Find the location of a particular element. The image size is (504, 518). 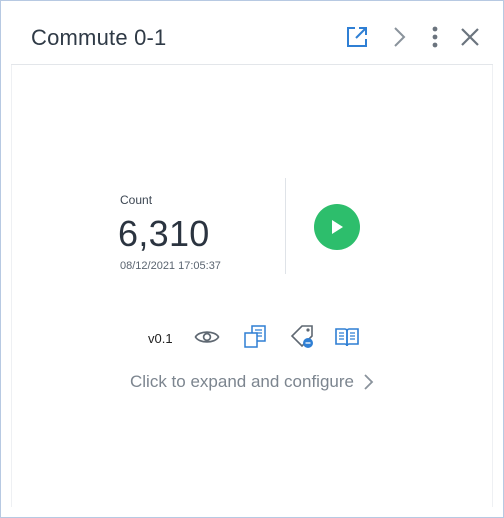

close-icon is located at coordinates (470, 37).